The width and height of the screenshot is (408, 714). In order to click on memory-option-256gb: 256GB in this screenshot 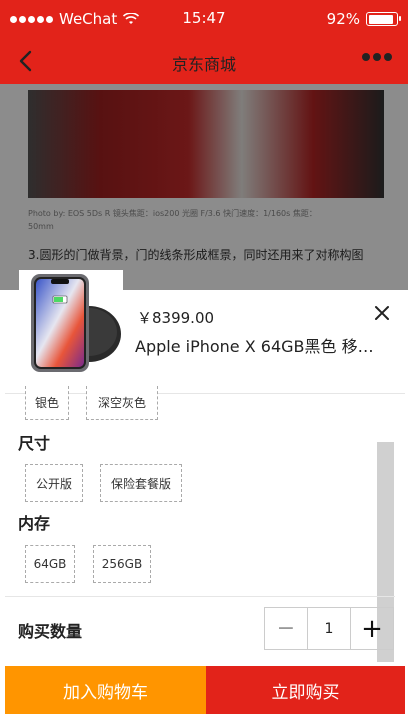, I will do `click(122, 564)`.